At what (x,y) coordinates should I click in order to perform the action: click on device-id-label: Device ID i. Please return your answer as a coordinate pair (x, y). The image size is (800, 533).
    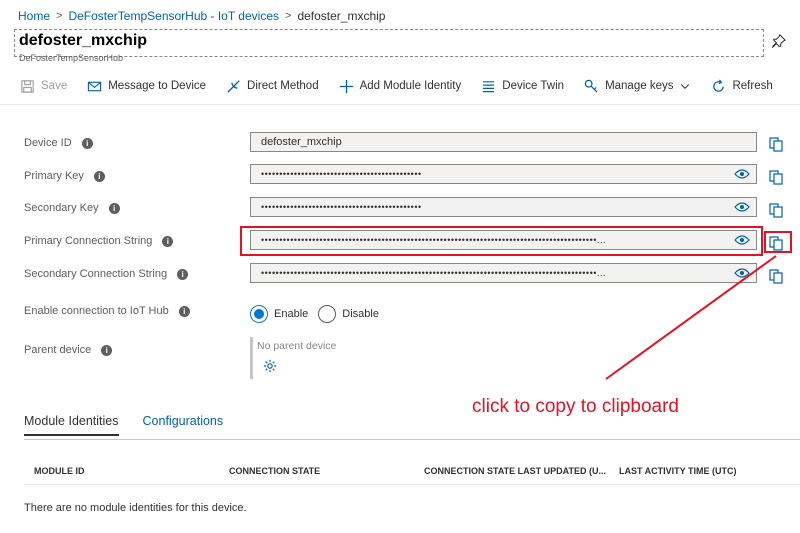
    Looking at the image, I should click on (58, 143).